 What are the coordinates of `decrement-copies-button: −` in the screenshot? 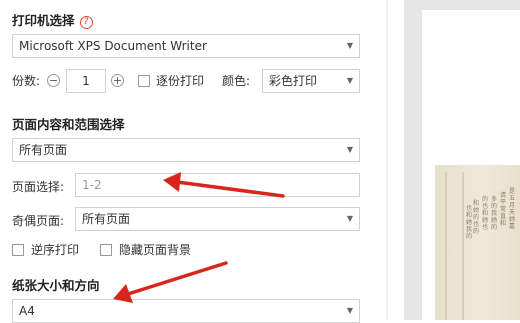 It's located at (53, 80).